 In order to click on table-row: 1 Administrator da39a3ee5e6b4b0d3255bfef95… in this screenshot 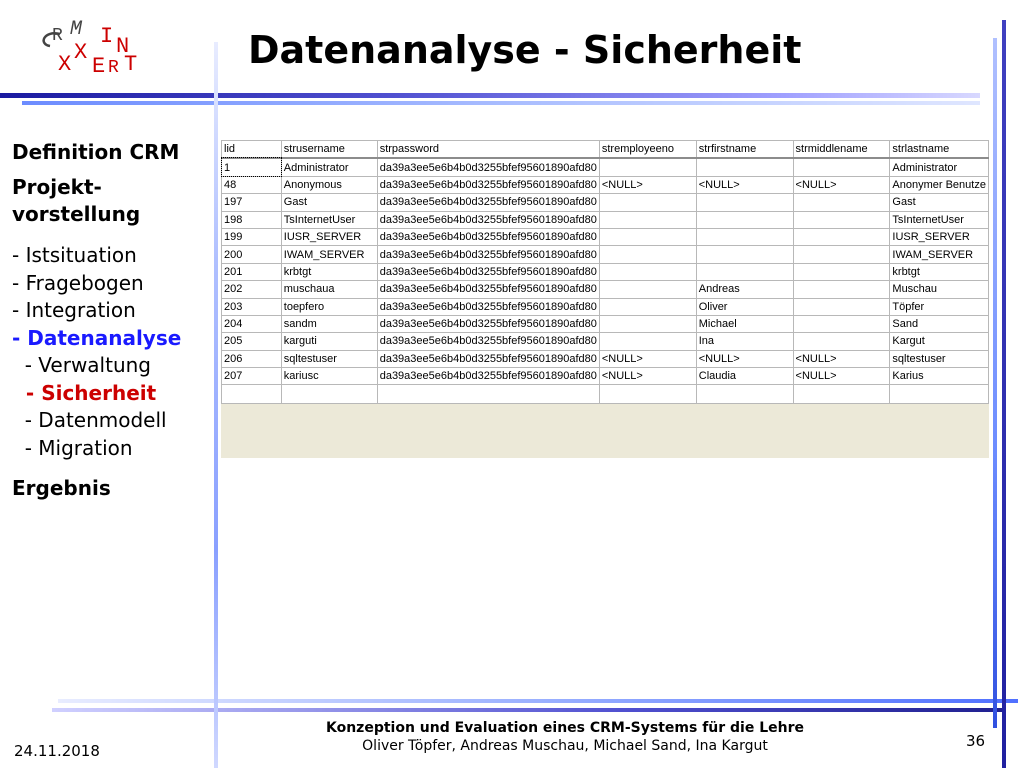, I will do `click(604, 167)`.